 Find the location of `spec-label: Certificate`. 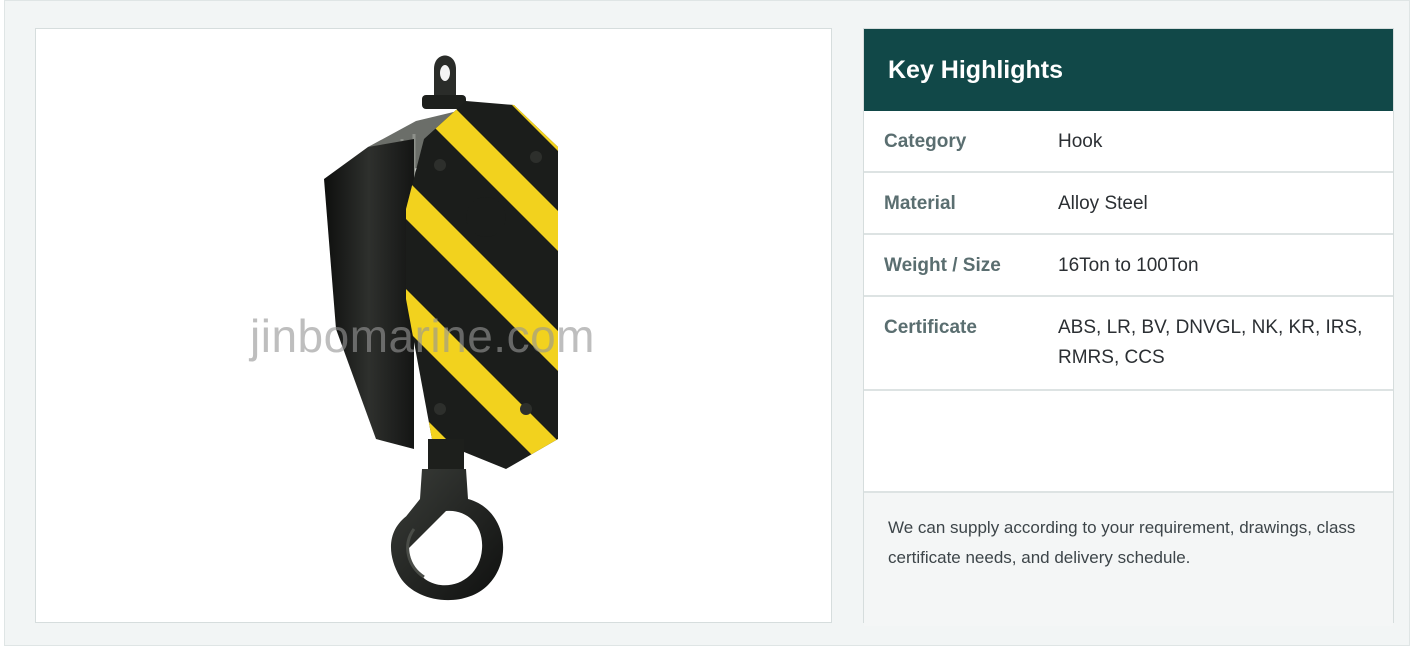

spec-label: Certificate is located at coordinates (930, 327).